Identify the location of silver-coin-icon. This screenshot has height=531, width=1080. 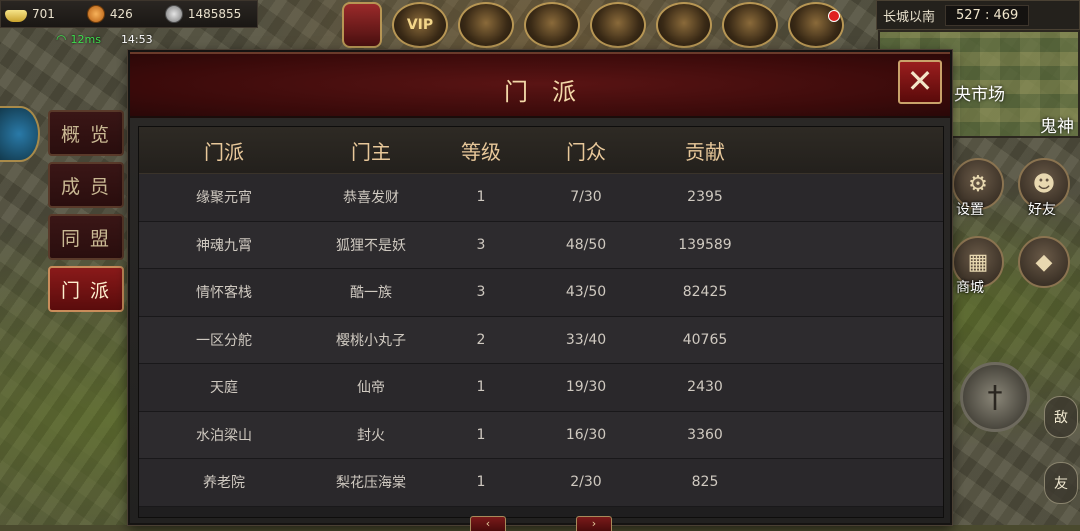
(173, 14).